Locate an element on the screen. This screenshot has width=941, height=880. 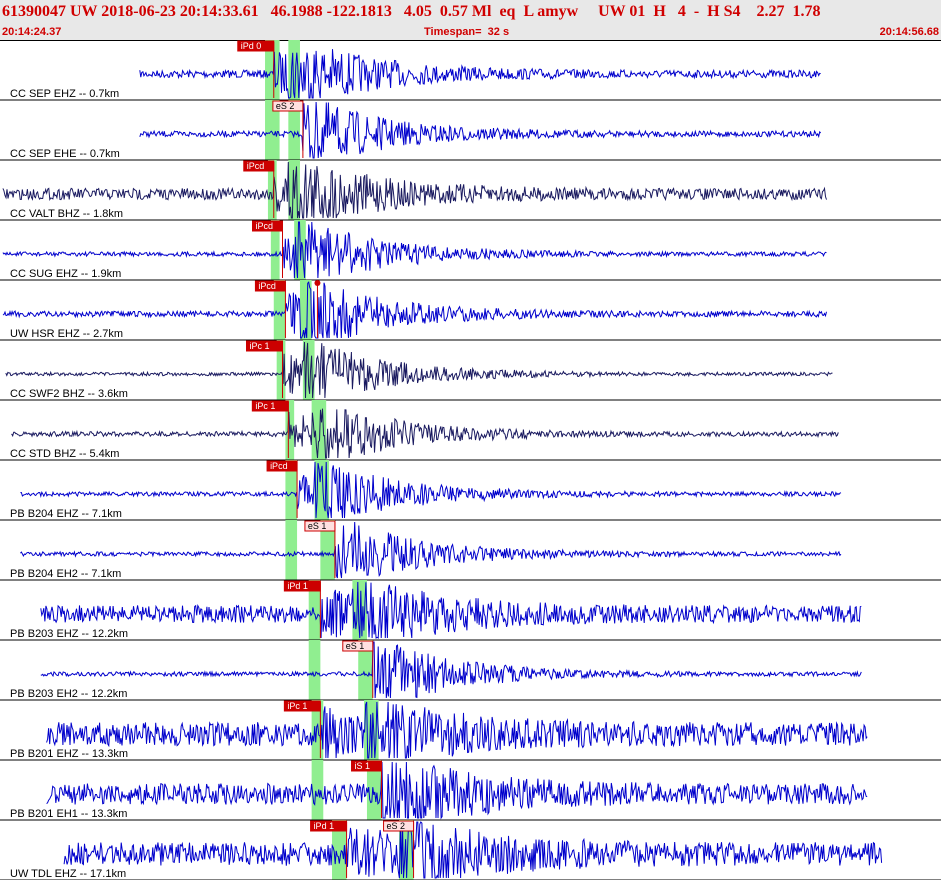
channel-label: CC SEP EHZ -- 0.7km is located at coordinates (64, 94).